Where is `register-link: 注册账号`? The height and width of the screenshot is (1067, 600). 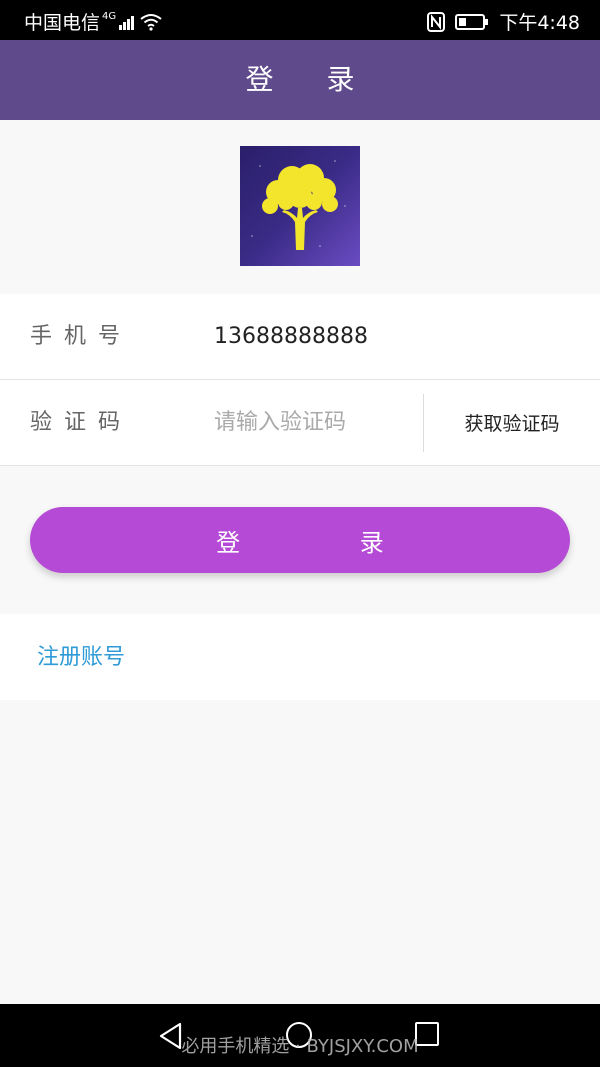 register-link: 注册账号 is located at coordinates (81, 658).